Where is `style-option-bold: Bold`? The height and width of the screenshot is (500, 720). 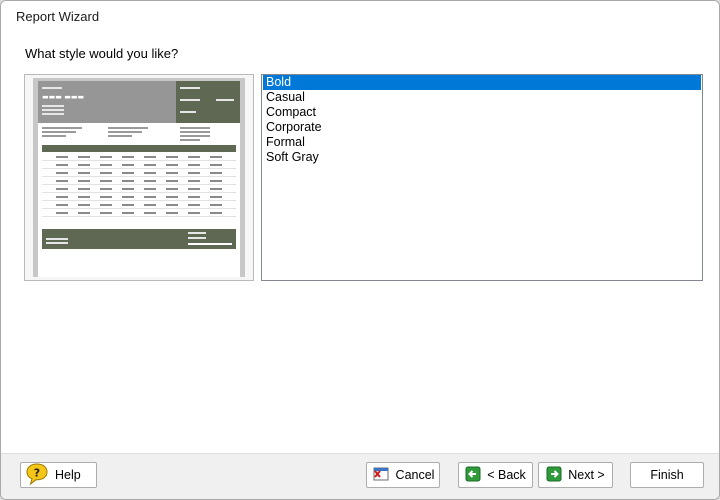
style-option-bold: Bold is located at coordinates (482, 82).